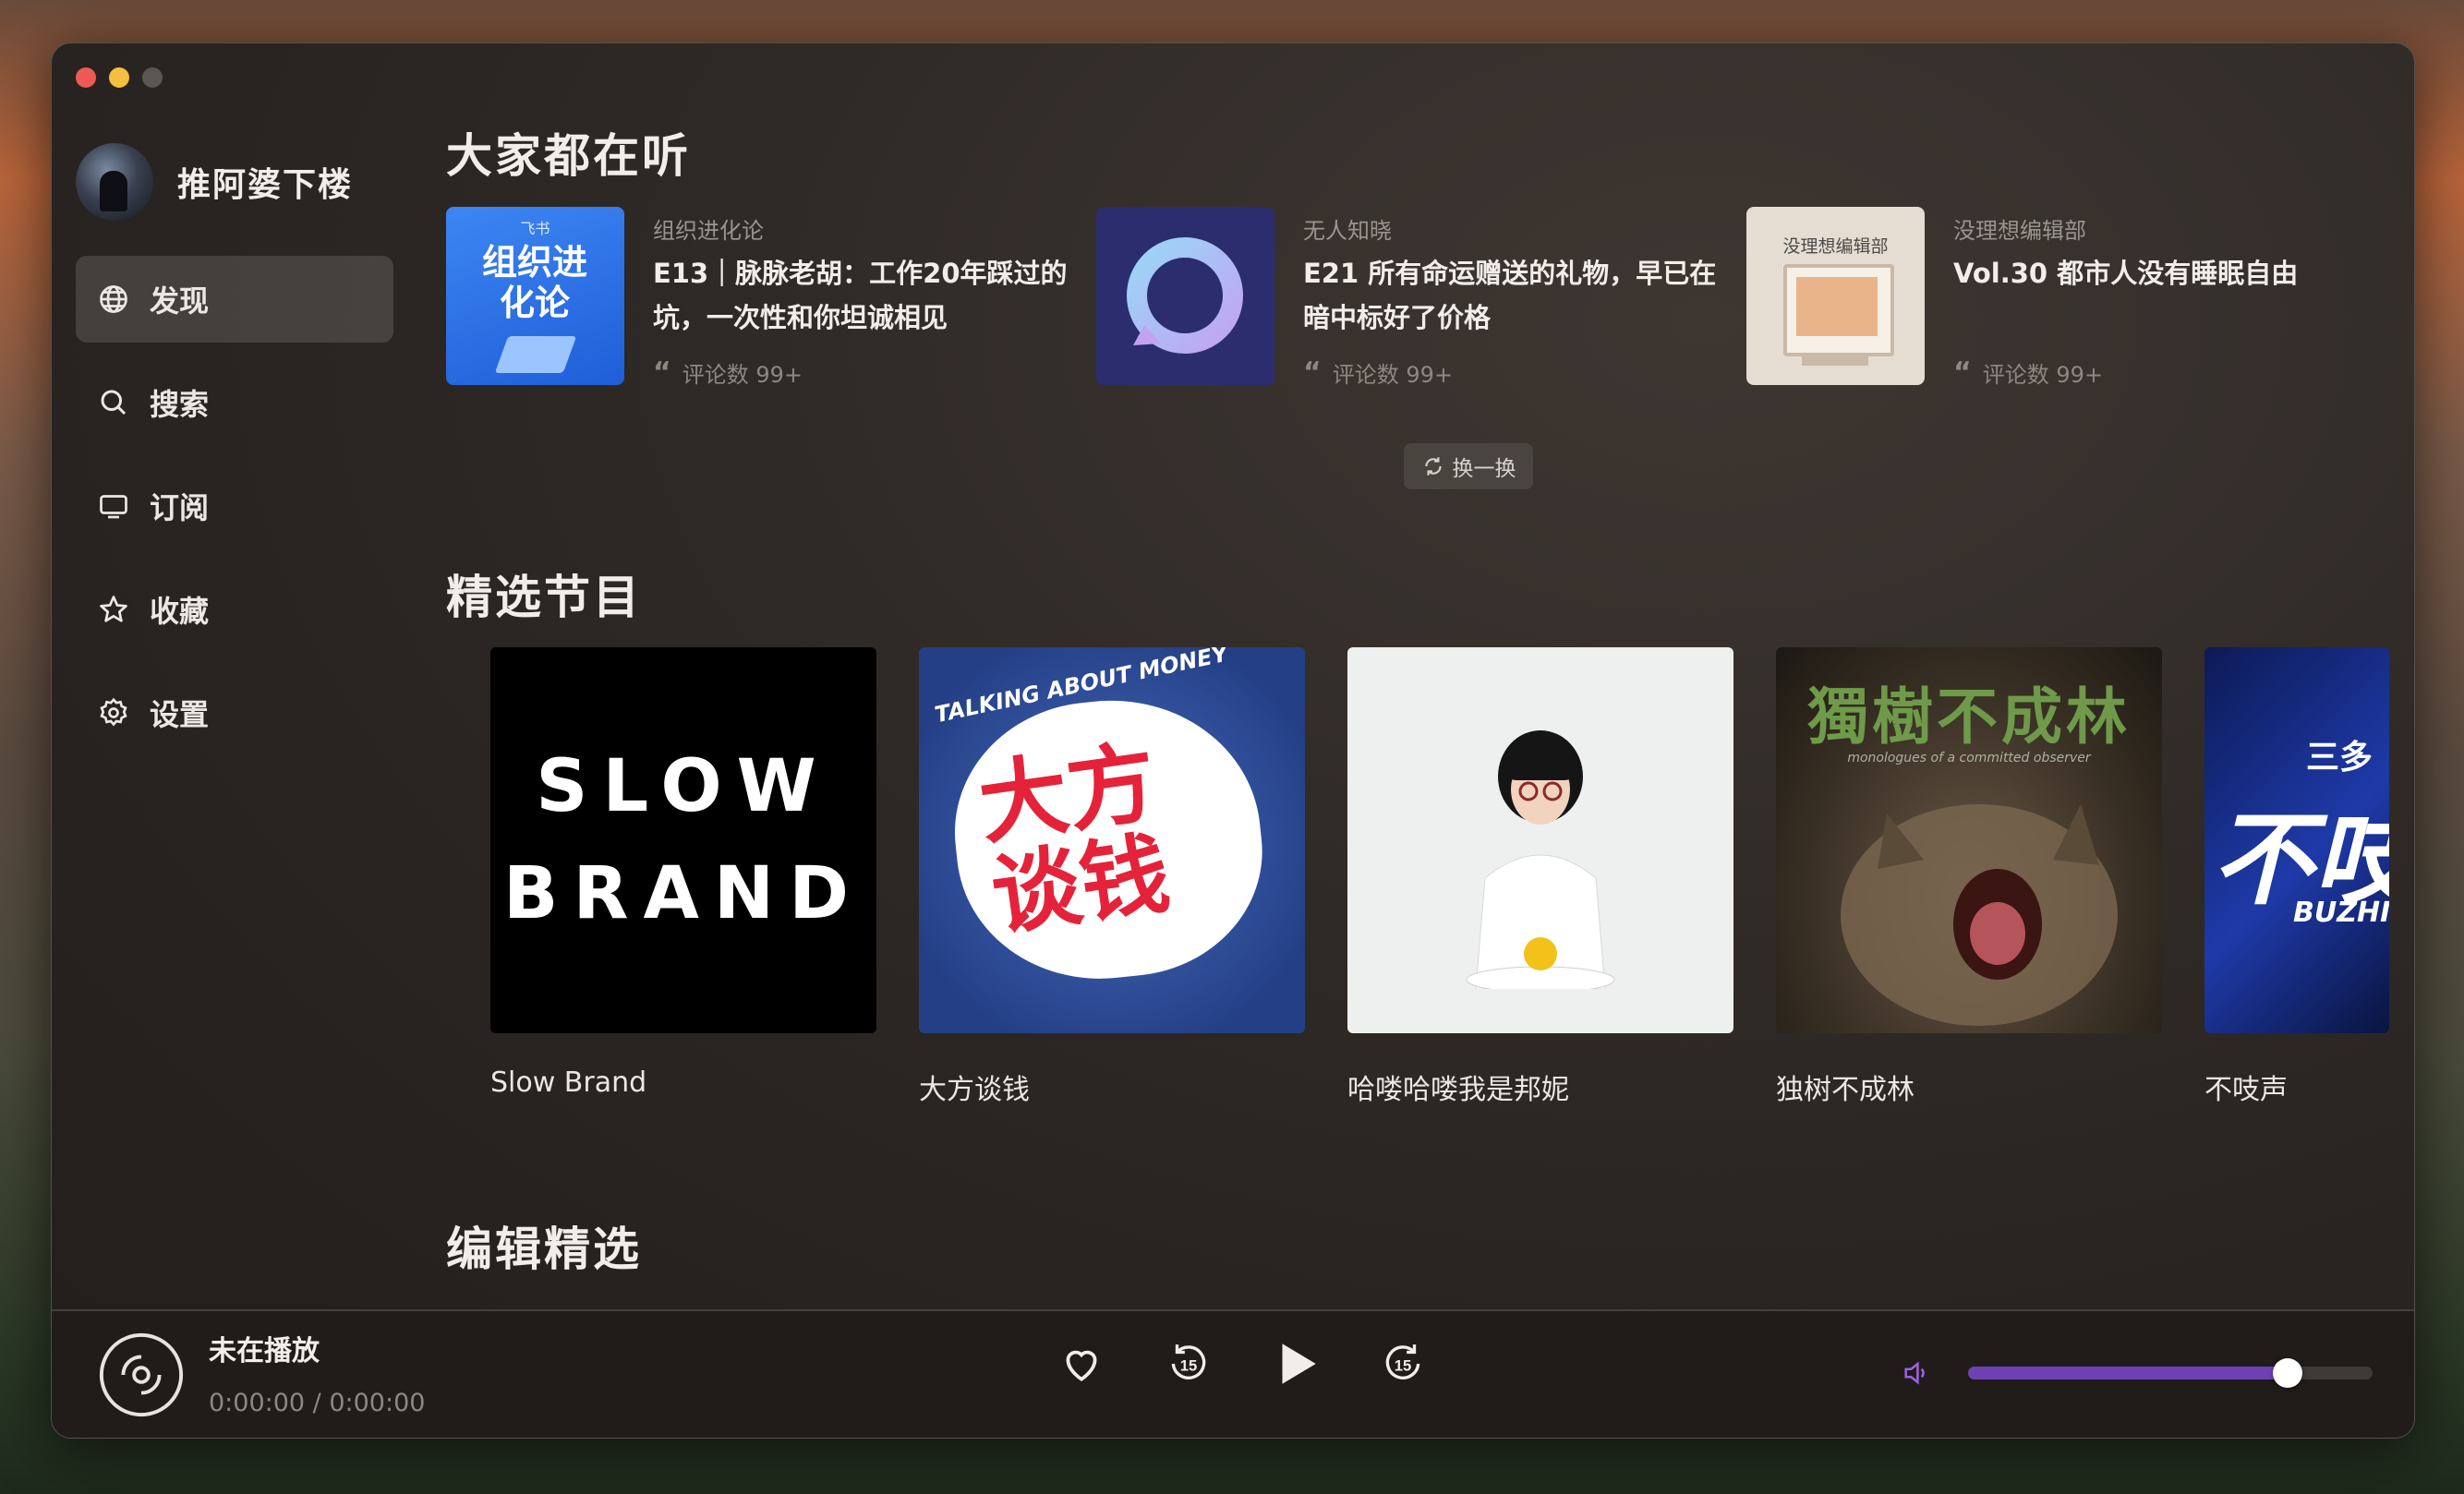 The width and height of the screenshot is (2464, 1494). What do you see at coordinates (318, 1403) in the screenshot?
I see `playback-time: 0:00:00 / 0:00:00` at bounding box center [318, 1403].